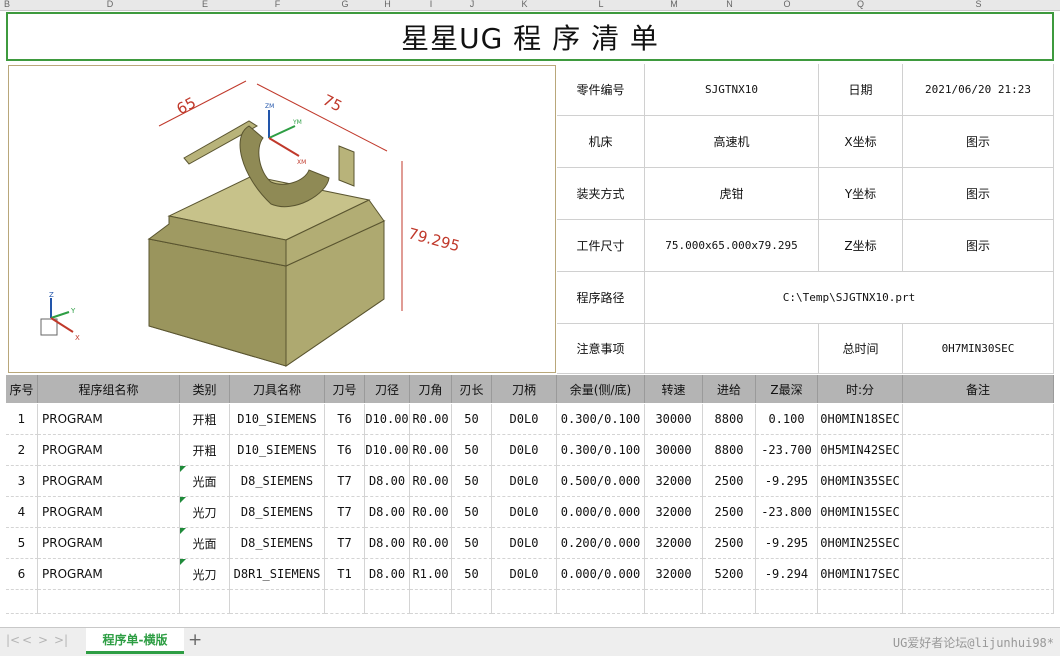 Image resolution: width=1060 pixels, height=656 pixels. I want to click on table-cell-tool-name, so click(277, 602).